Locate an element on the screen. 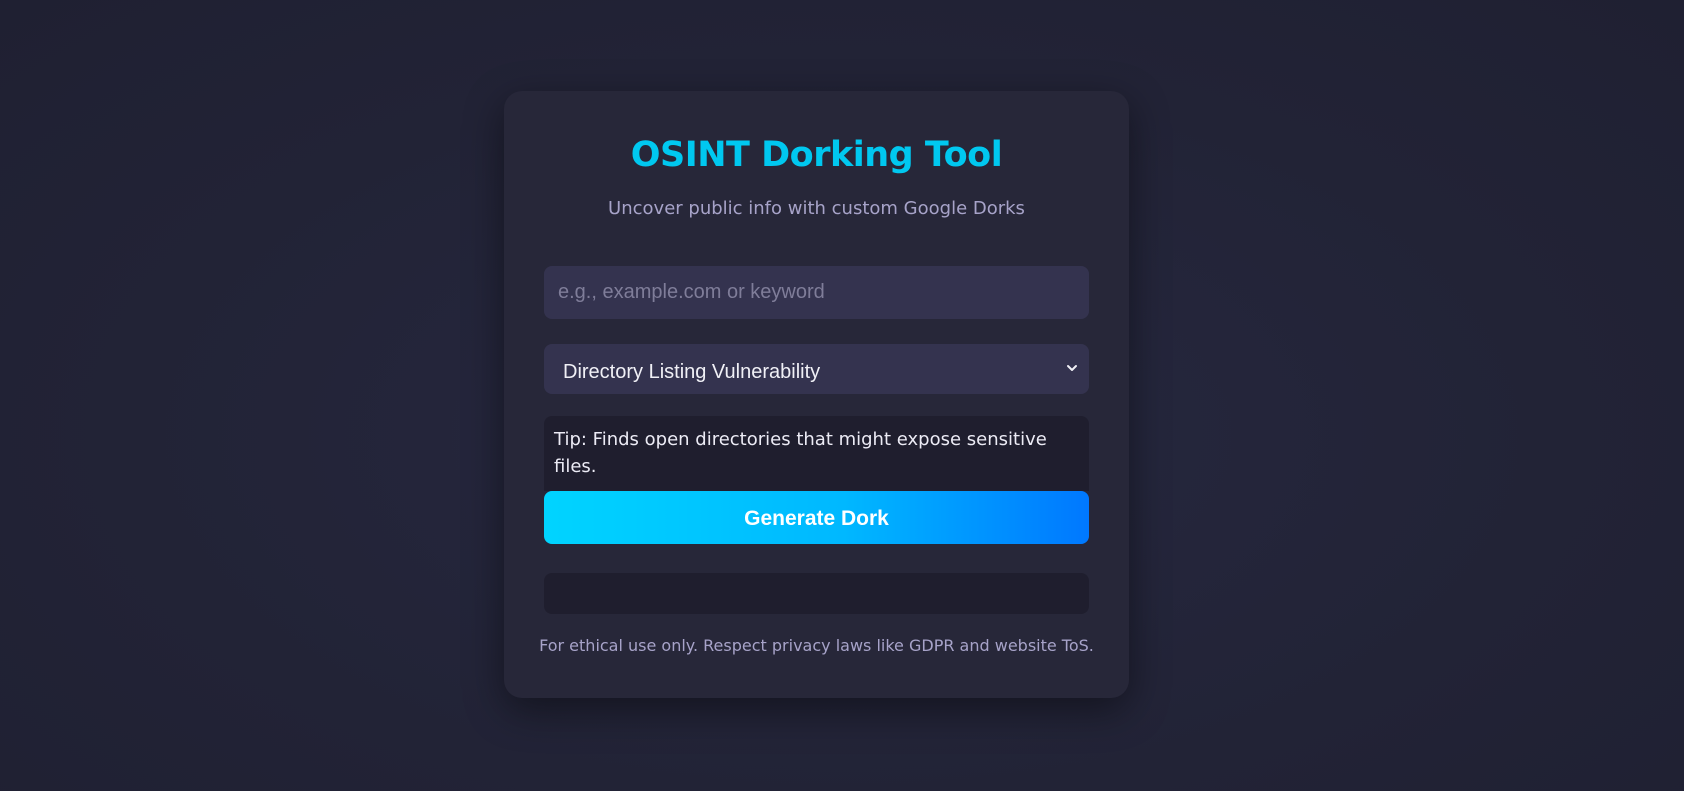  dork-type-select: Directory Listing Vulnerability is located at coordinates (816, 369).